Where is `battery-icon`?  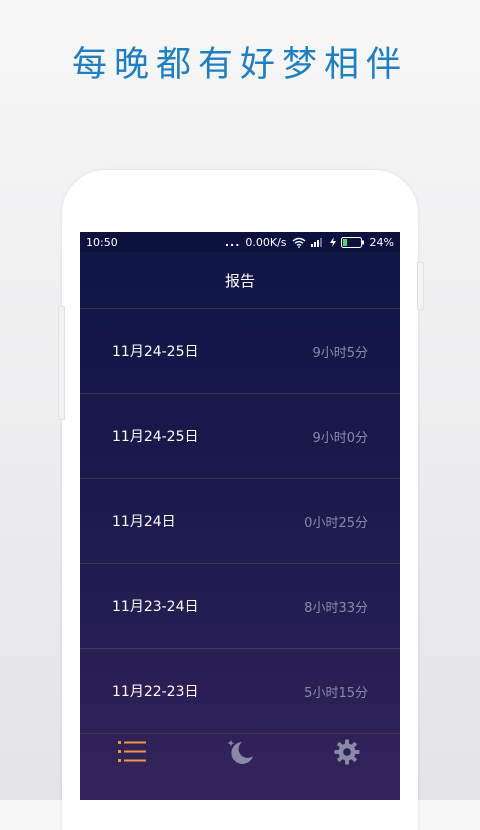
battery-icon is located at coordinates (352, 242).